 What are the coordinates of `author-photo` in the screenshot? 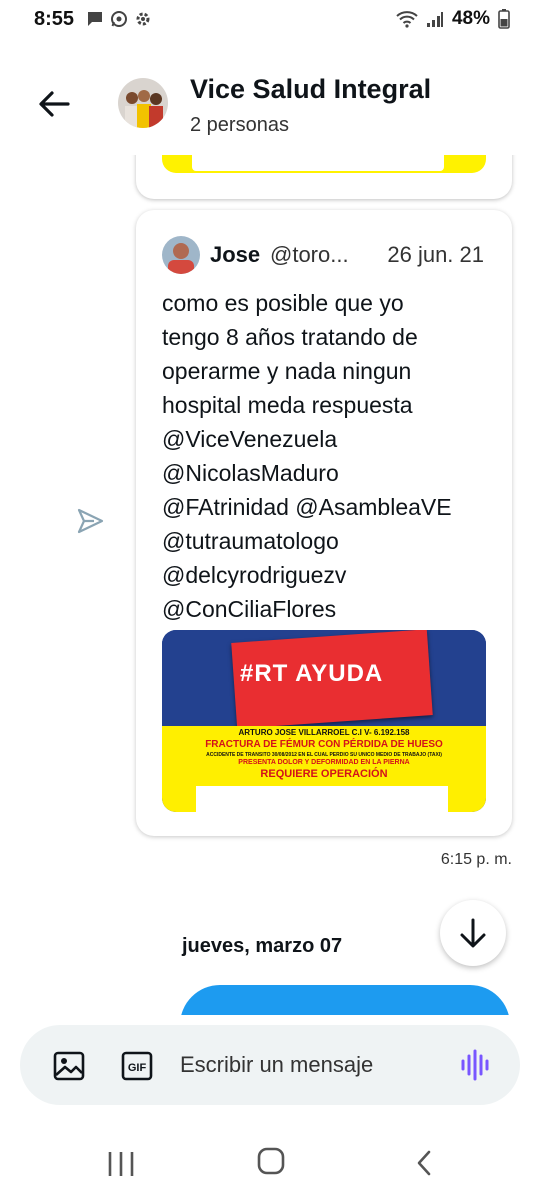 It's located at (181, 255).